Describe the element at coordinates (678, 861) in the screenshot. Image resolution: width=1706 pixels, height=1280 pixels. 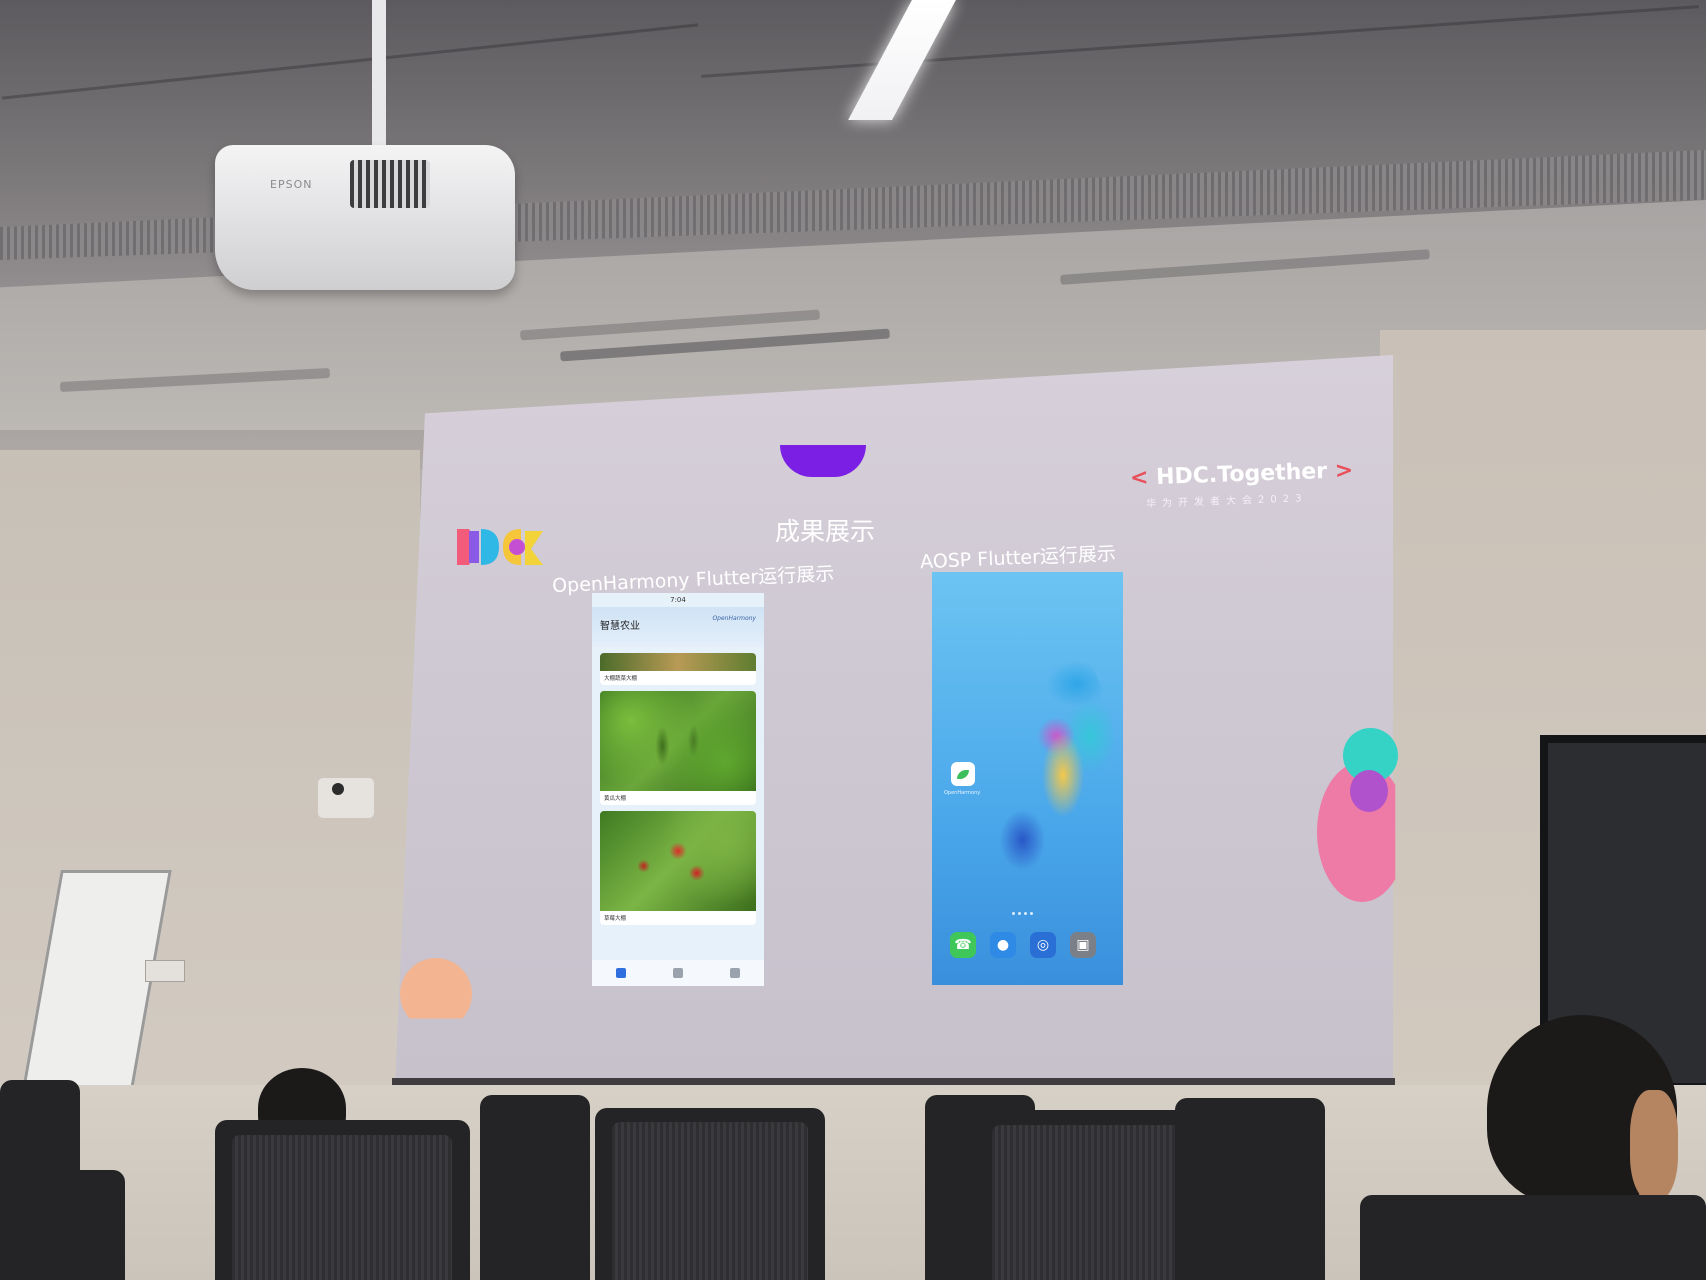
I see `strawberry-image` at that location.